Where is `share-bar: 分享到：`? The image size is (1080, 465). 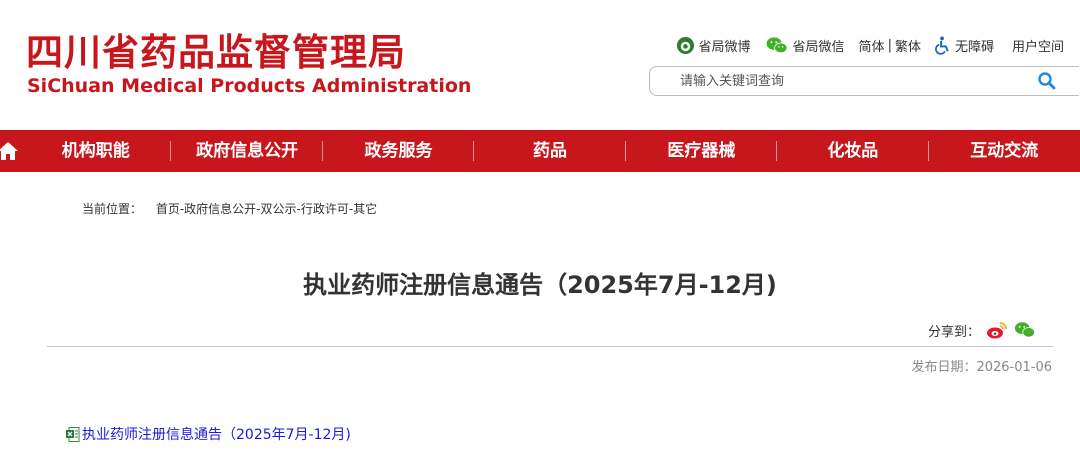
share-bar: 分享到： is located at coordinates (982, 330).